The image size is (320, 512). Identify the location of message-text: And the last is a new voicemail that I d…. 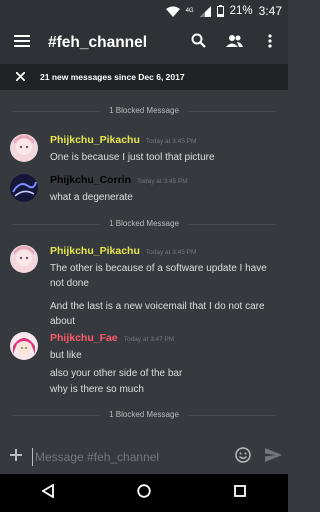
(165, 314).